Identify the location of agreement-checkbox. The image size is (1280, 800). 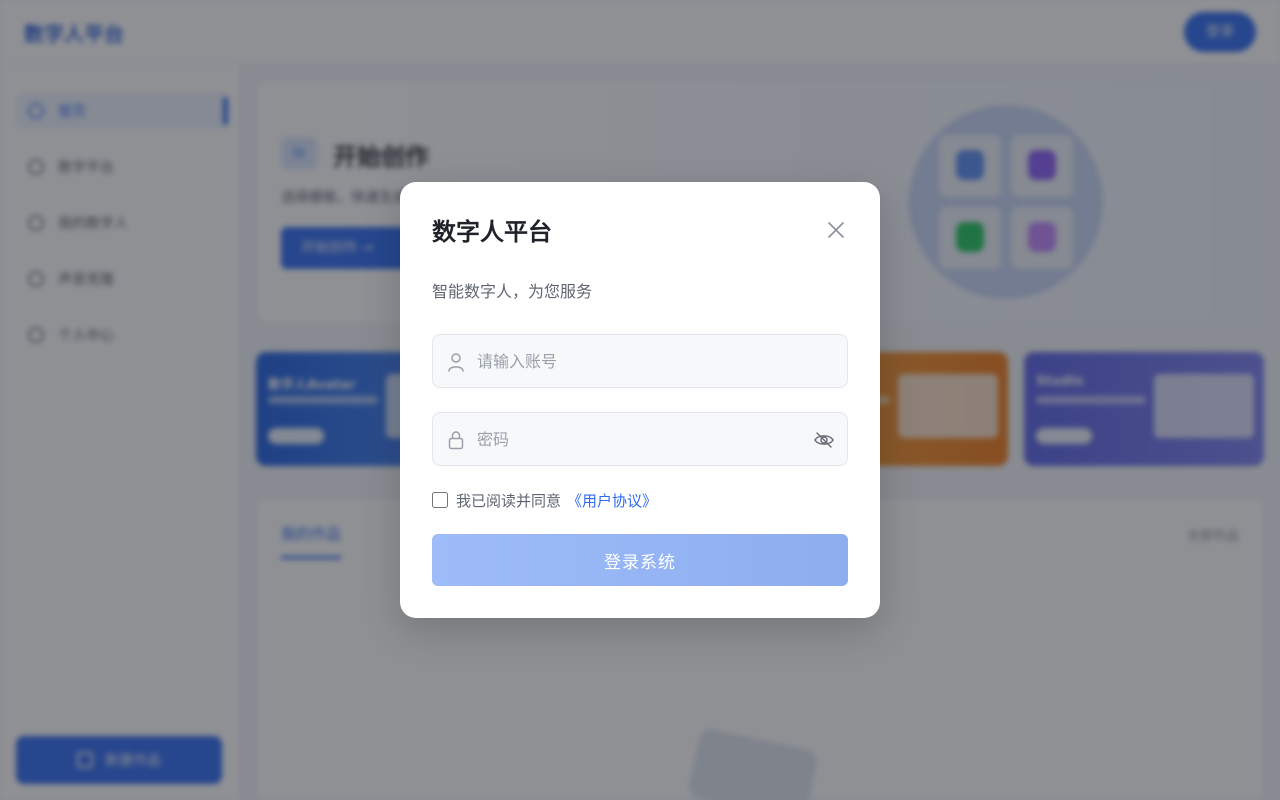
(440, 500).